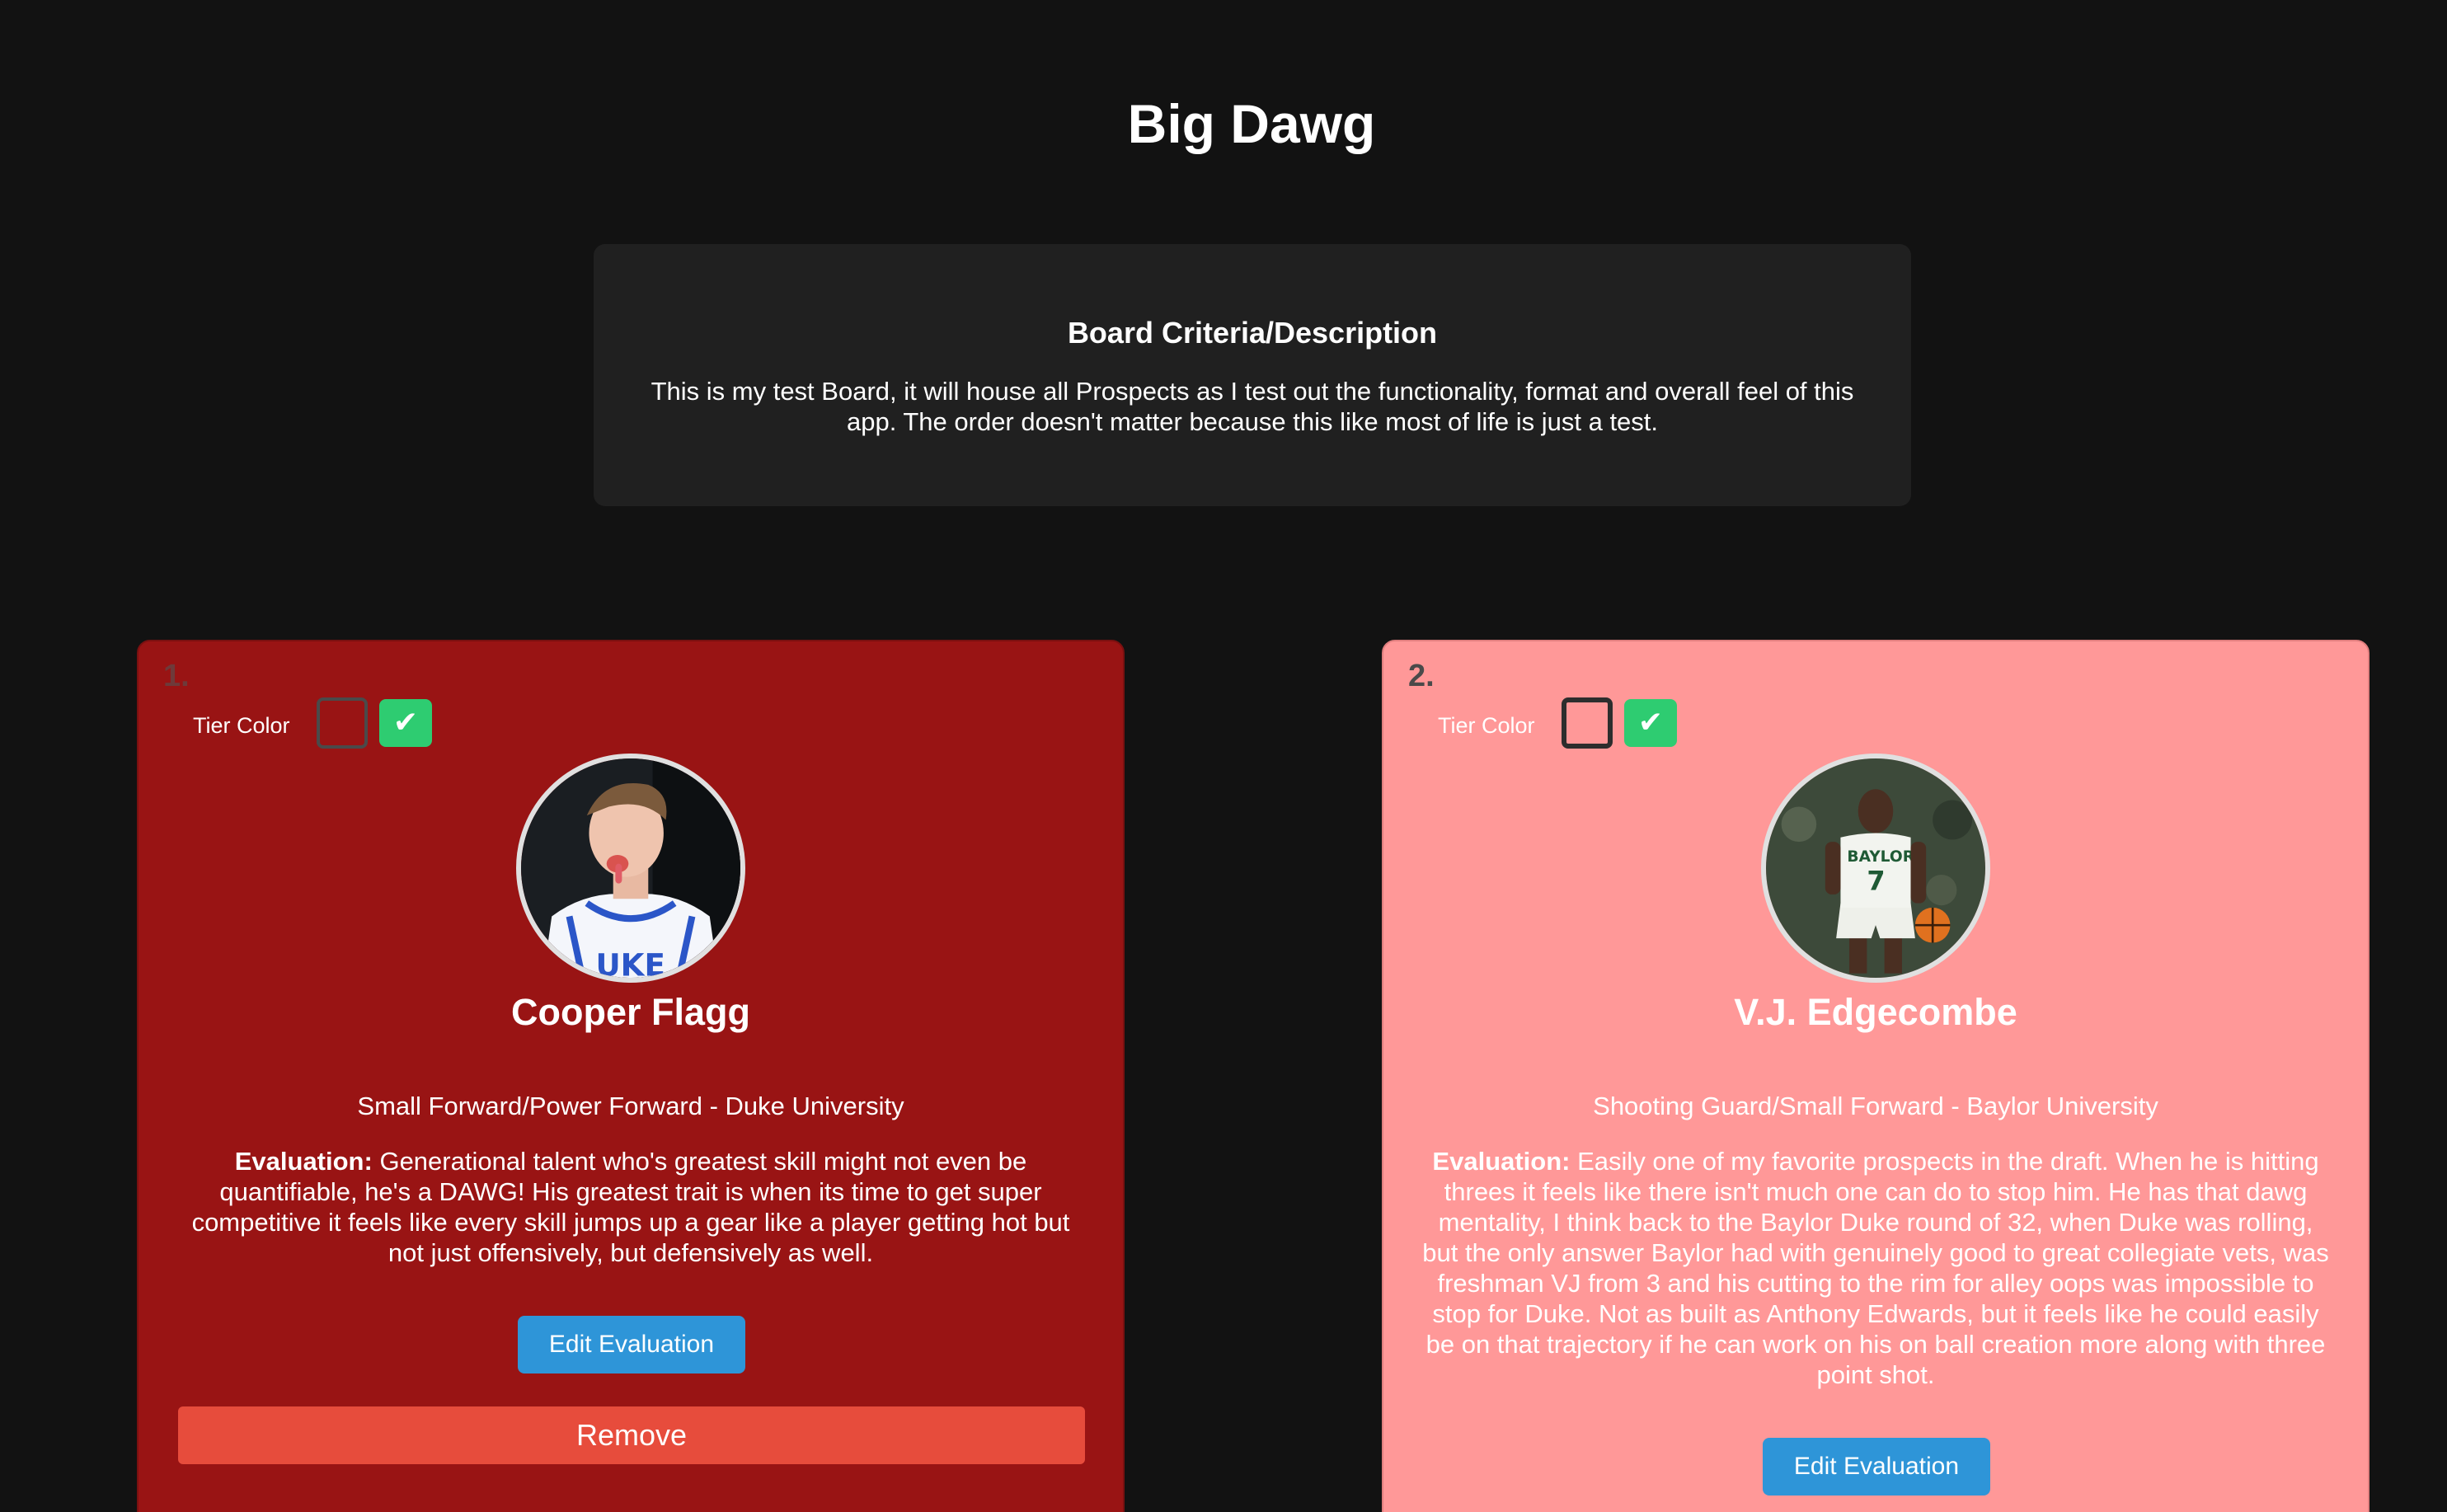  I want to click on svg-text: BAYLOR, so click(1880, 857).